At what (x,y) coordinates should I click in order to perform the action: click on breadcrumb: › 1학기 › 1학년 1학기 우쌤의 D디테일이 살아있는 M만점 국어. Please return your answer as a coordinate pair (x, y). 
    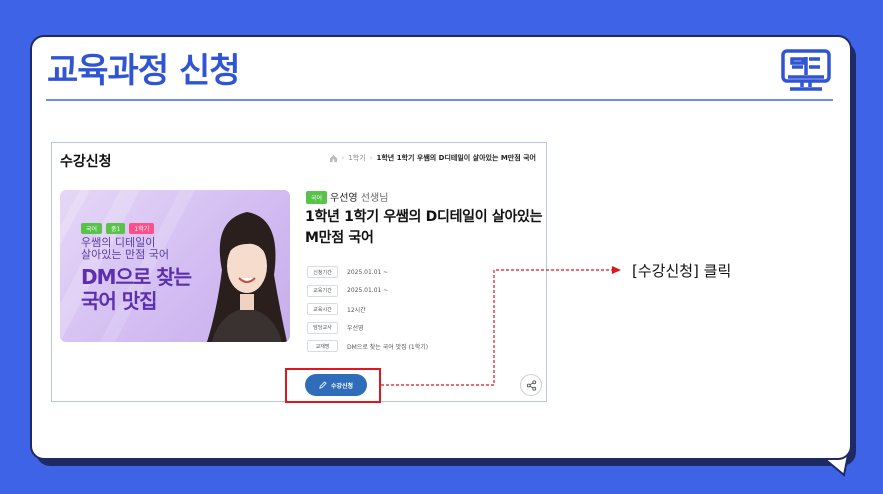
    Looking at the image, I should click on (432, 158).